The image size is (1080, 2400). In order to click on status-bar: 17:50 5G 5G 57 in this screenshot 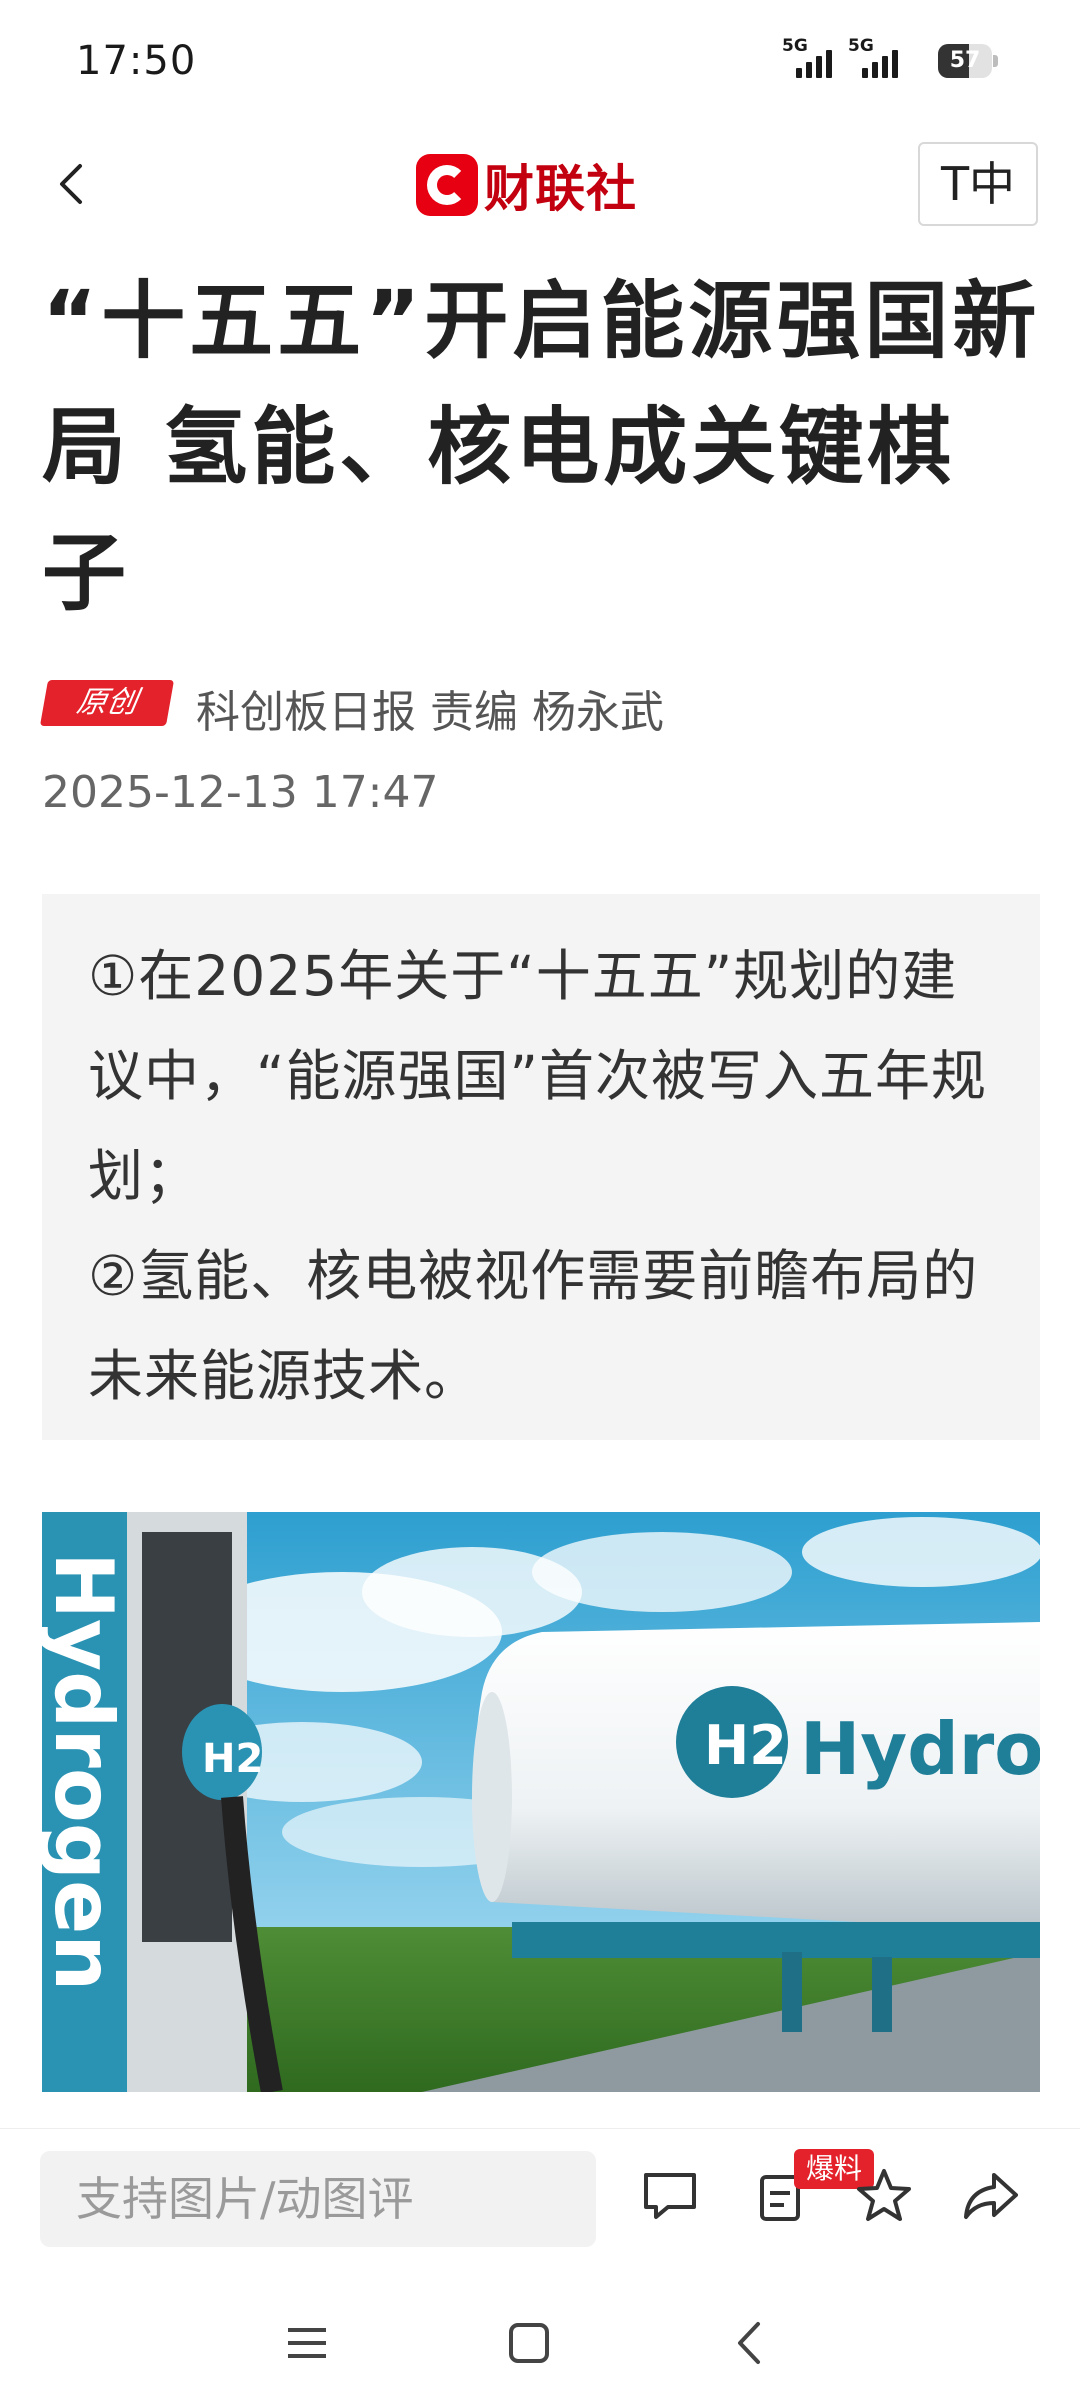, I will do `click(540, 60)`.